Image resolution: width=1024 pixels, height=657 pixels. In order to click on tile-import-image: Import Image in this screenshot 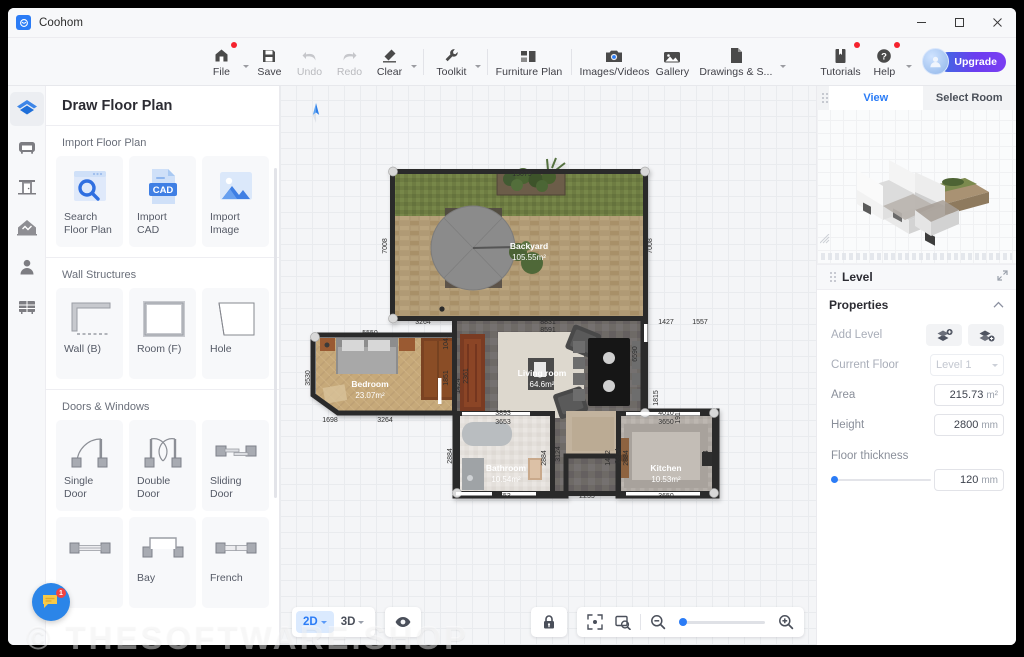, I will do `click(235, 201)`.